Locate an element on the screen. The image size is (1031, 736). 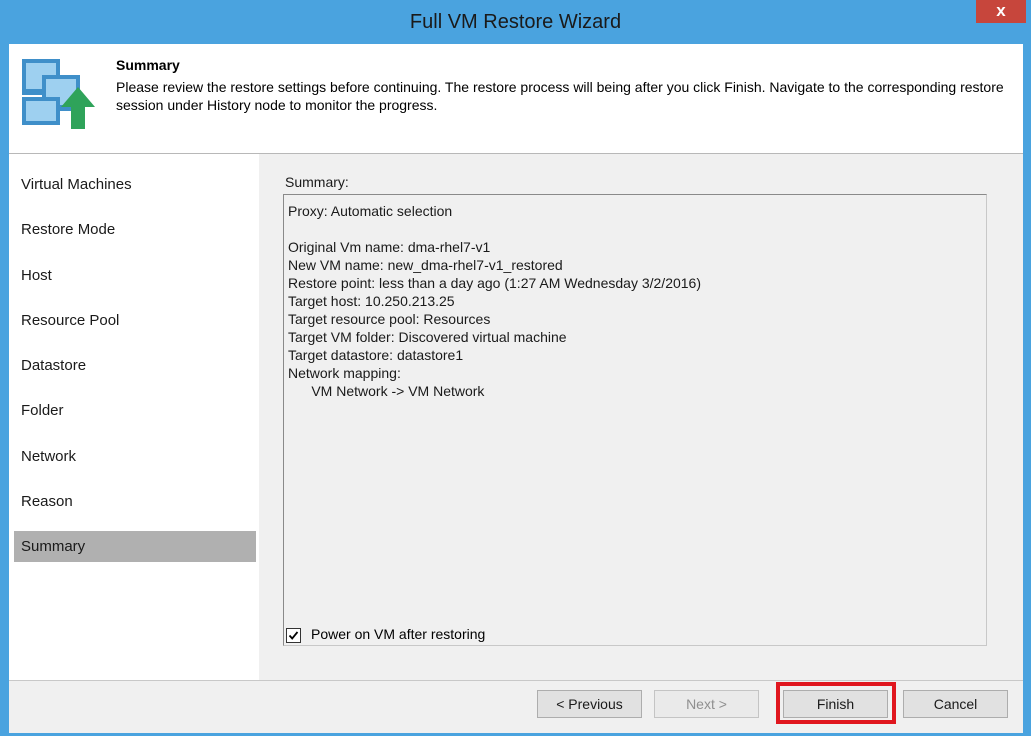
title-bar: Full VM Restore Wizard x is located at coordinates (515, 22).